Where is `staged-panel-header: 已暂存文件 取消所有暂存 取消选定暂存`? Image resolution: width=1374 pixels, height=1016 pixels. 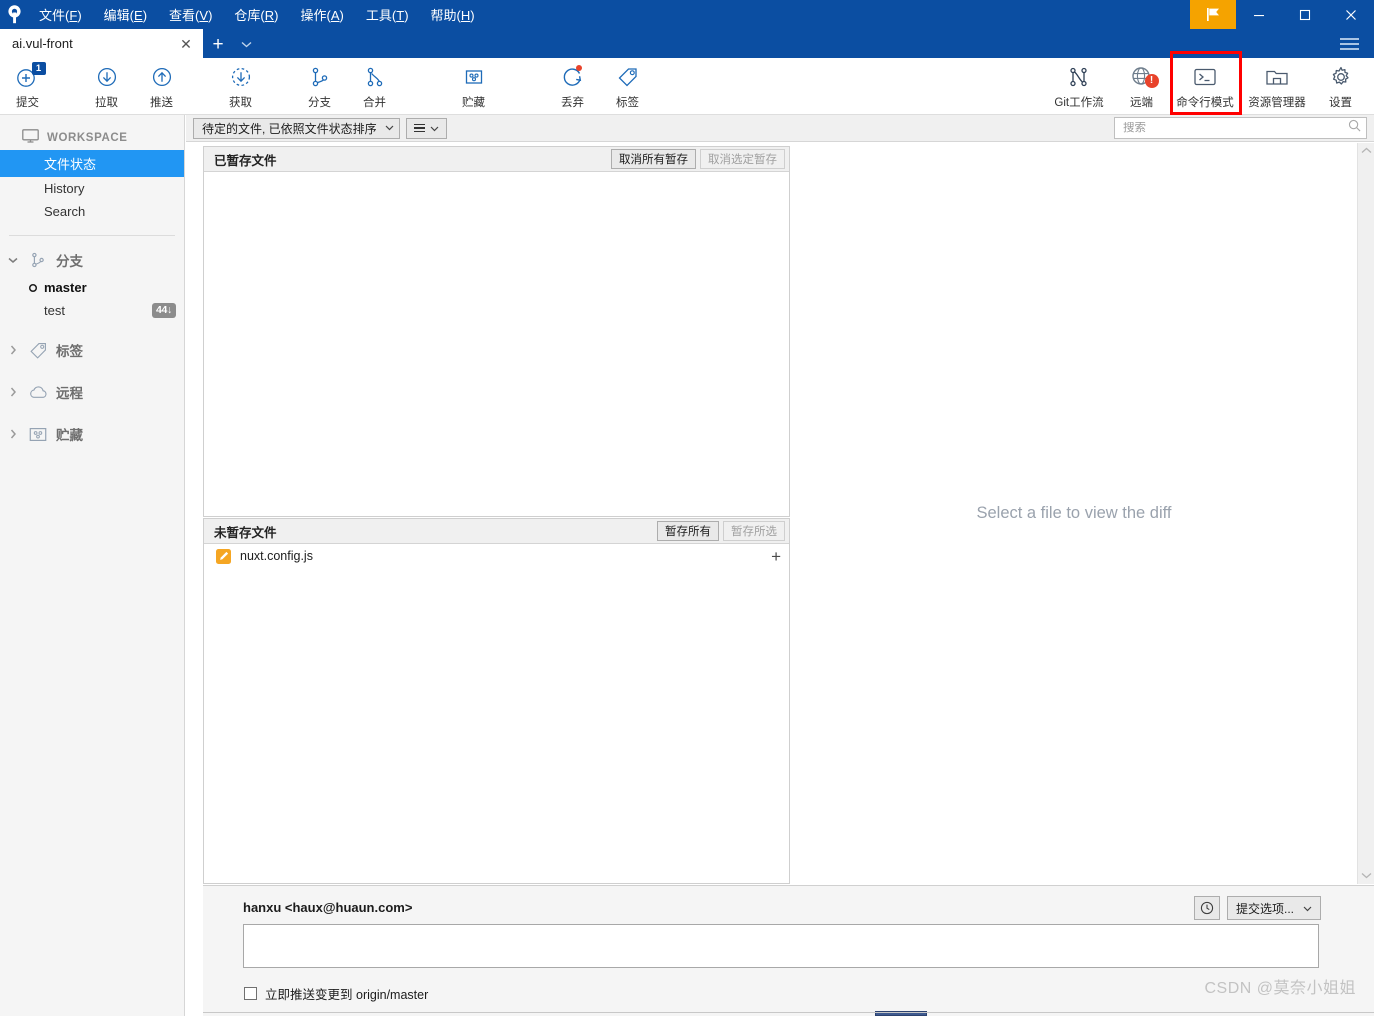
staged-panel-header: 已暂存文件 取消所有暂存 取消选定暂存 is located at coordinates (496, 159).